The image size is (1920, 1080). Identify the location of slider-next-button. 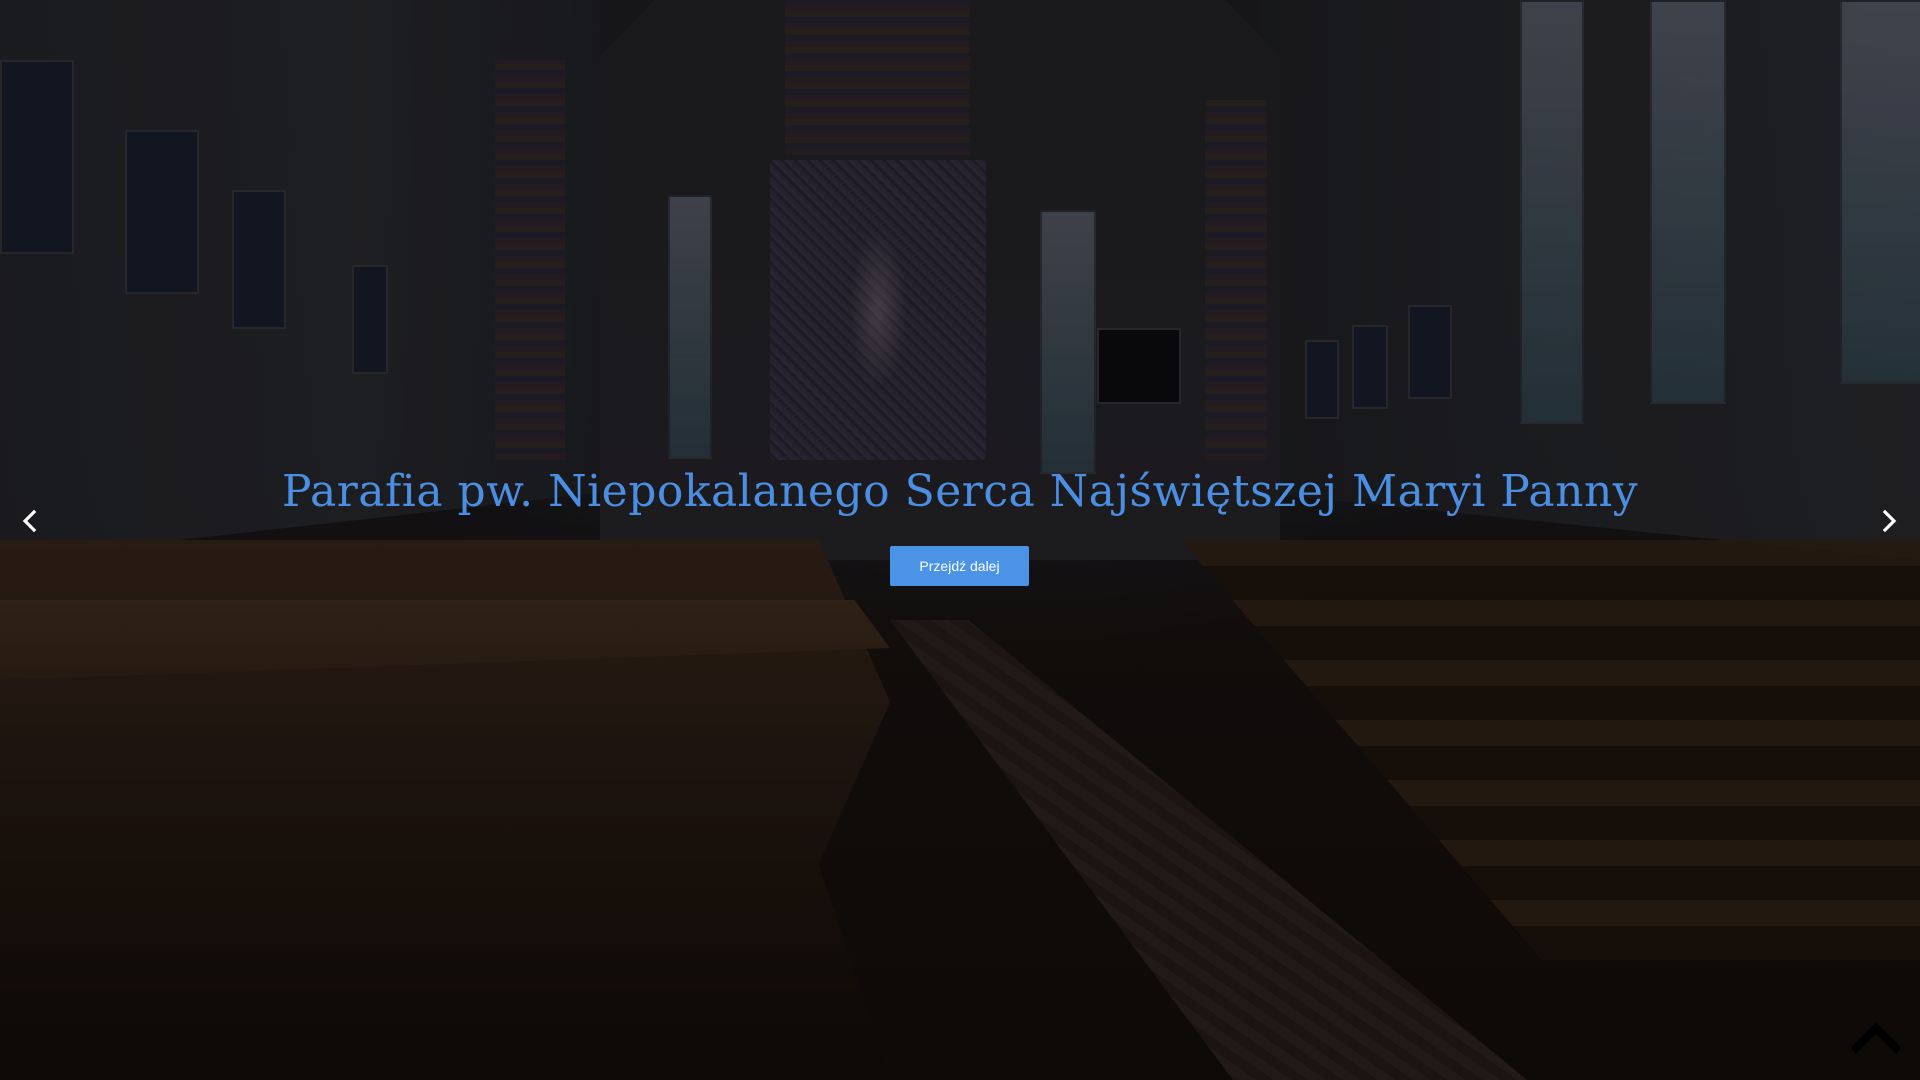
(1889, 521).